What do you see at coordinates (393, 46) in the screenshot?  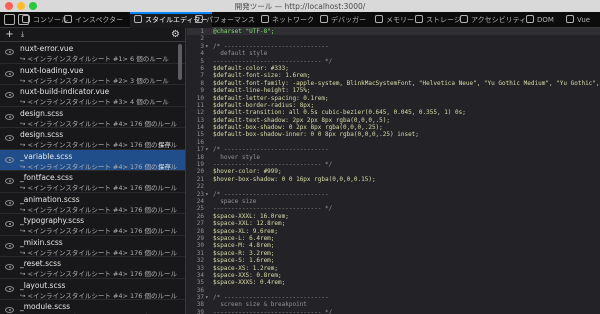 I see `code-line: 3 ▾/* -----------------------------` at bounding box center [393, 46].